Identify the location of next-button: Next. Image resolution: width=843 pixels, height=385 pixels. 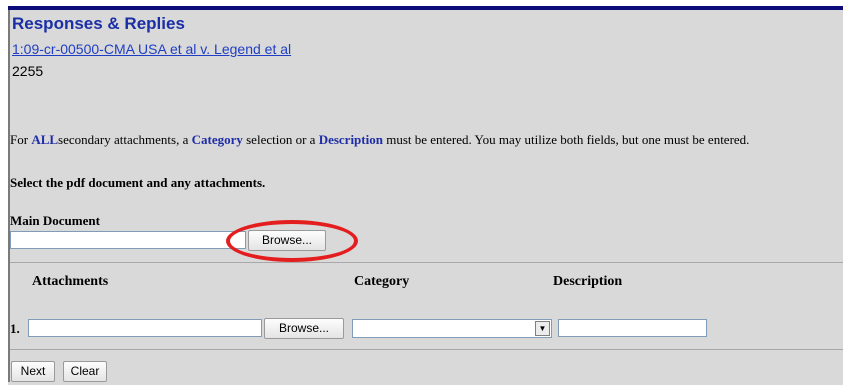
(33, 371).